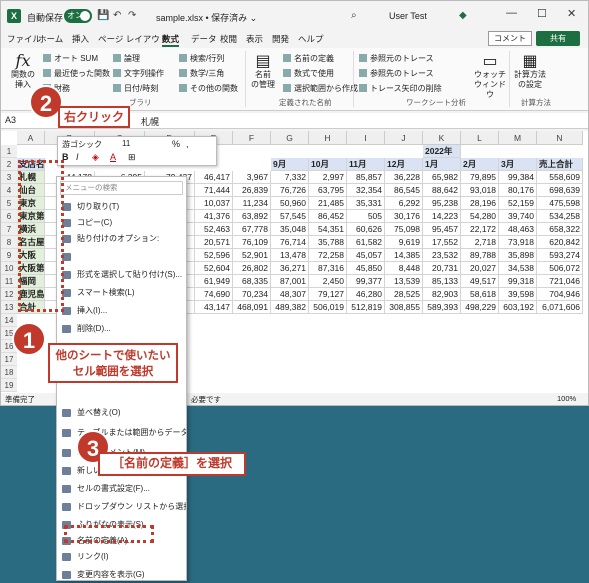 Image resolution: width=589 pixels, height=583 pixels. What do you see at coordinates (9, 177) in the screenshot?
I see `row-header: 3` at bounding box center [9, 177].